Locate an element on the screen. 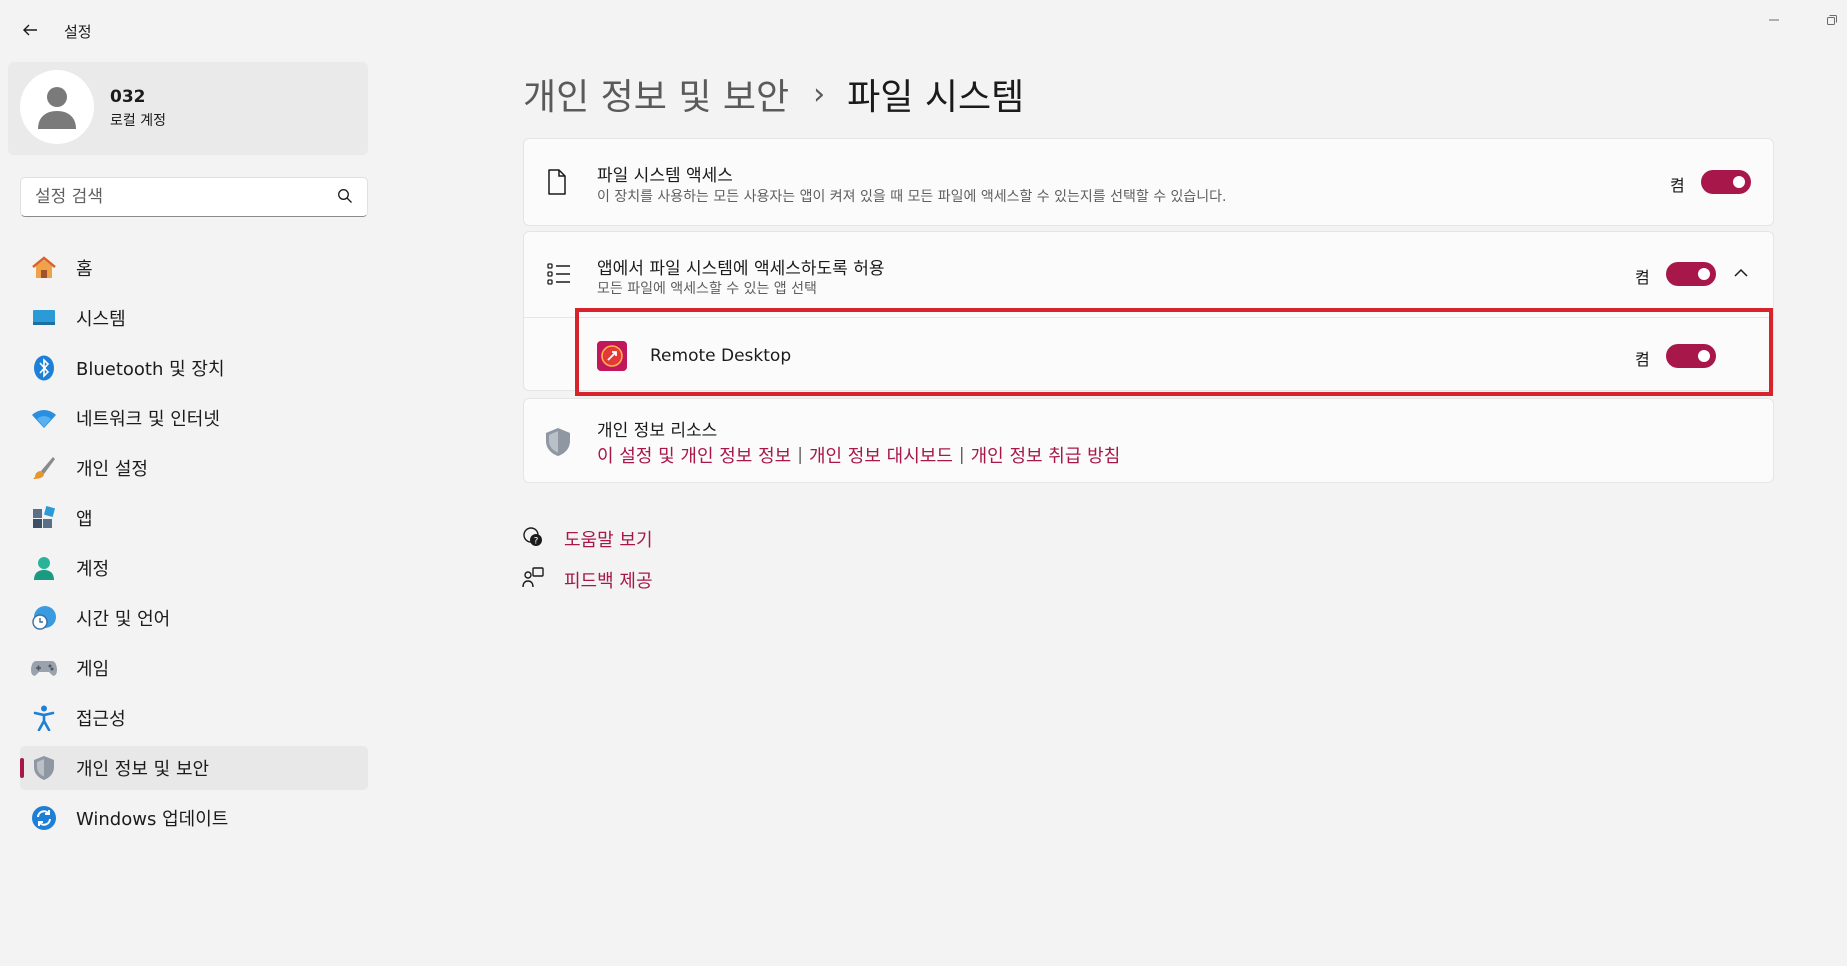 The height and width of the screenshot is (966, 1847). get-help-link: 도움말 보기 is located at coordinates (608, 539).